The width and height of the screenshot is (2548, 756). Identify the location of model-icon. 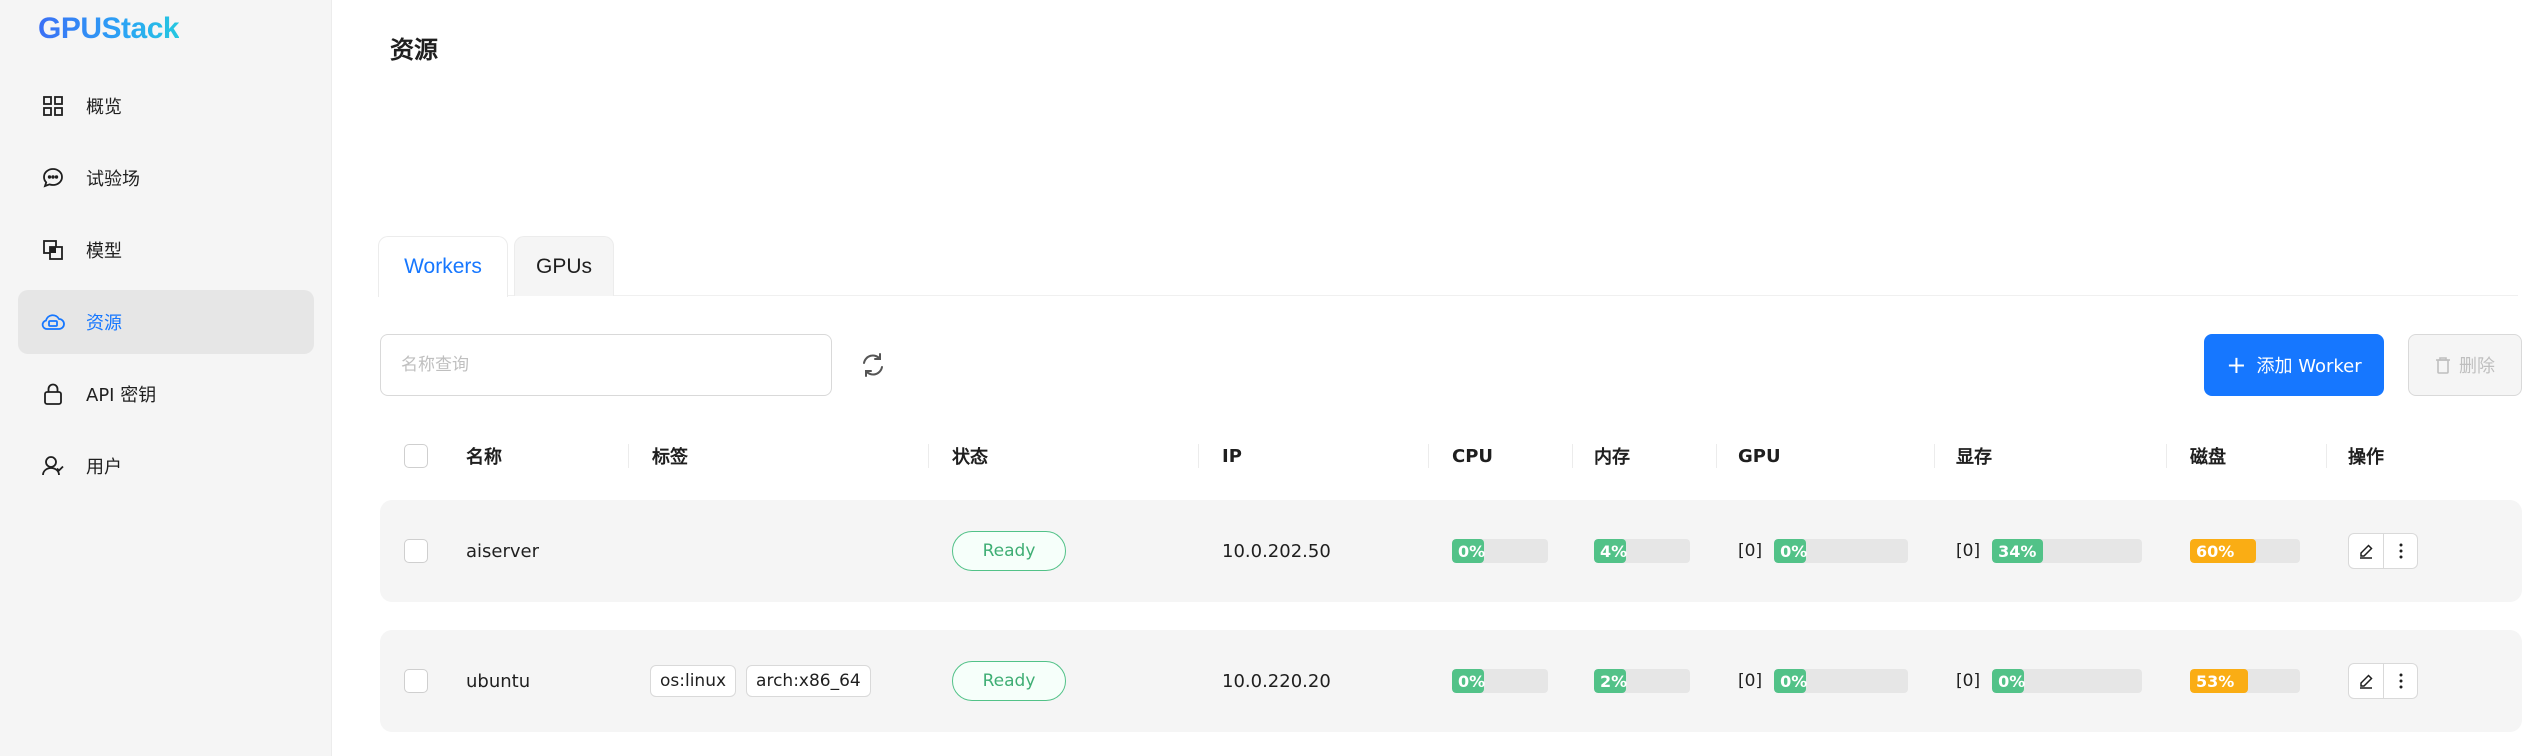
(53, 250).